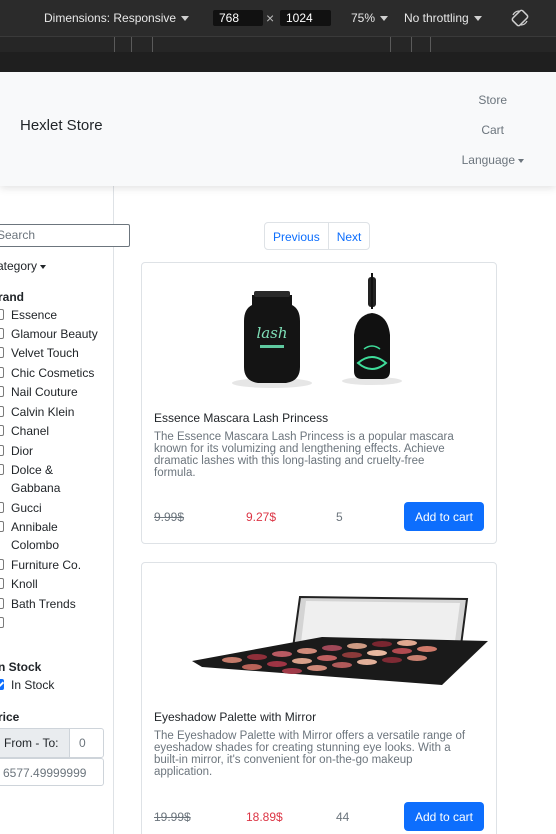 Image resolution: width=556 pixels, height=834 pixels. I want to click on search-input: Search, so click(65, 235).